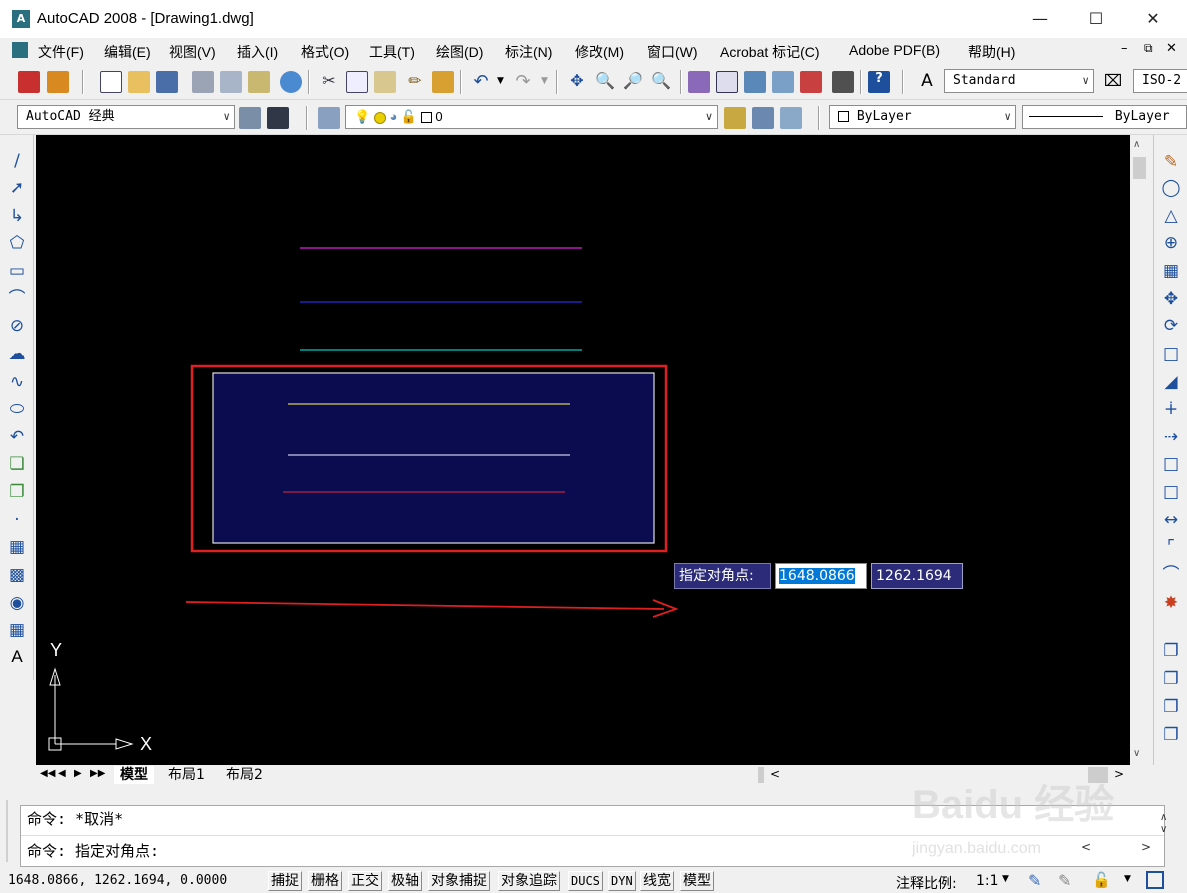 The width and height of the screenshot is (1187, 893). I want to click on layer-previous-icon, so click(763, 118).